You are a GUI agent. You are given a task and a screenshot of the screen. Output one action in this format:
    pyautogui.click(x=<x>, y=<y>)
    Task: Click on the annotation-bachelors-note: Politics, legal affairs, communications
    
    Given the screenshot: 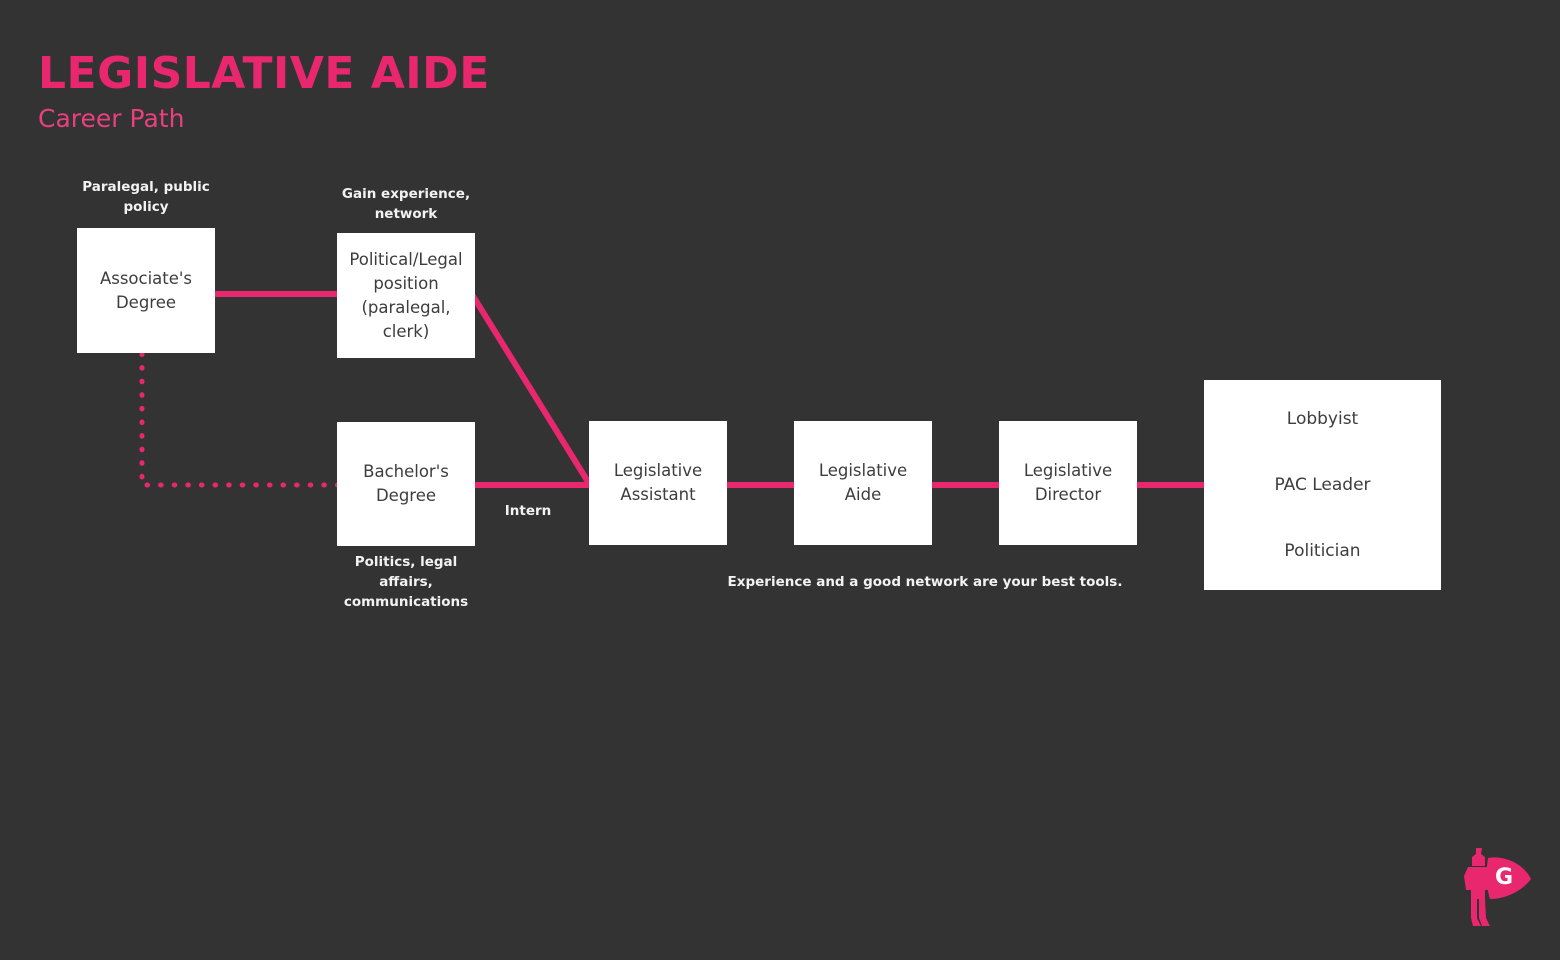 What is the action you would take?
    pyautogui.click(x=406, y=582)
    